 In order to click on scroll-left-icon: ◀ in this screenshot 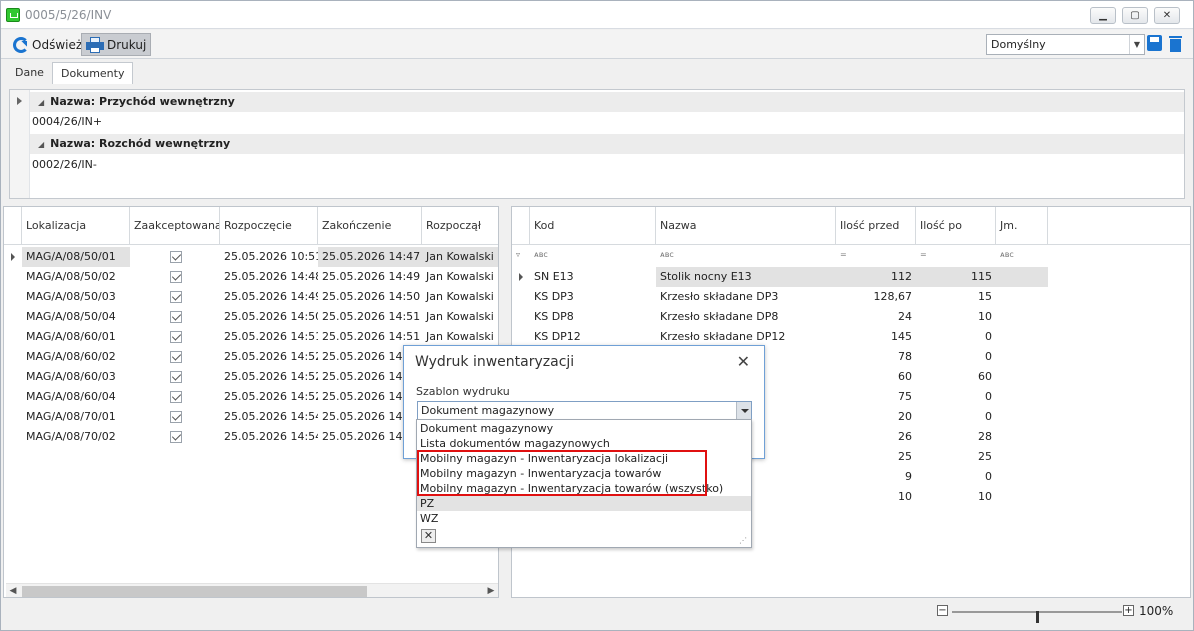, I will do `click(13, 590)`.